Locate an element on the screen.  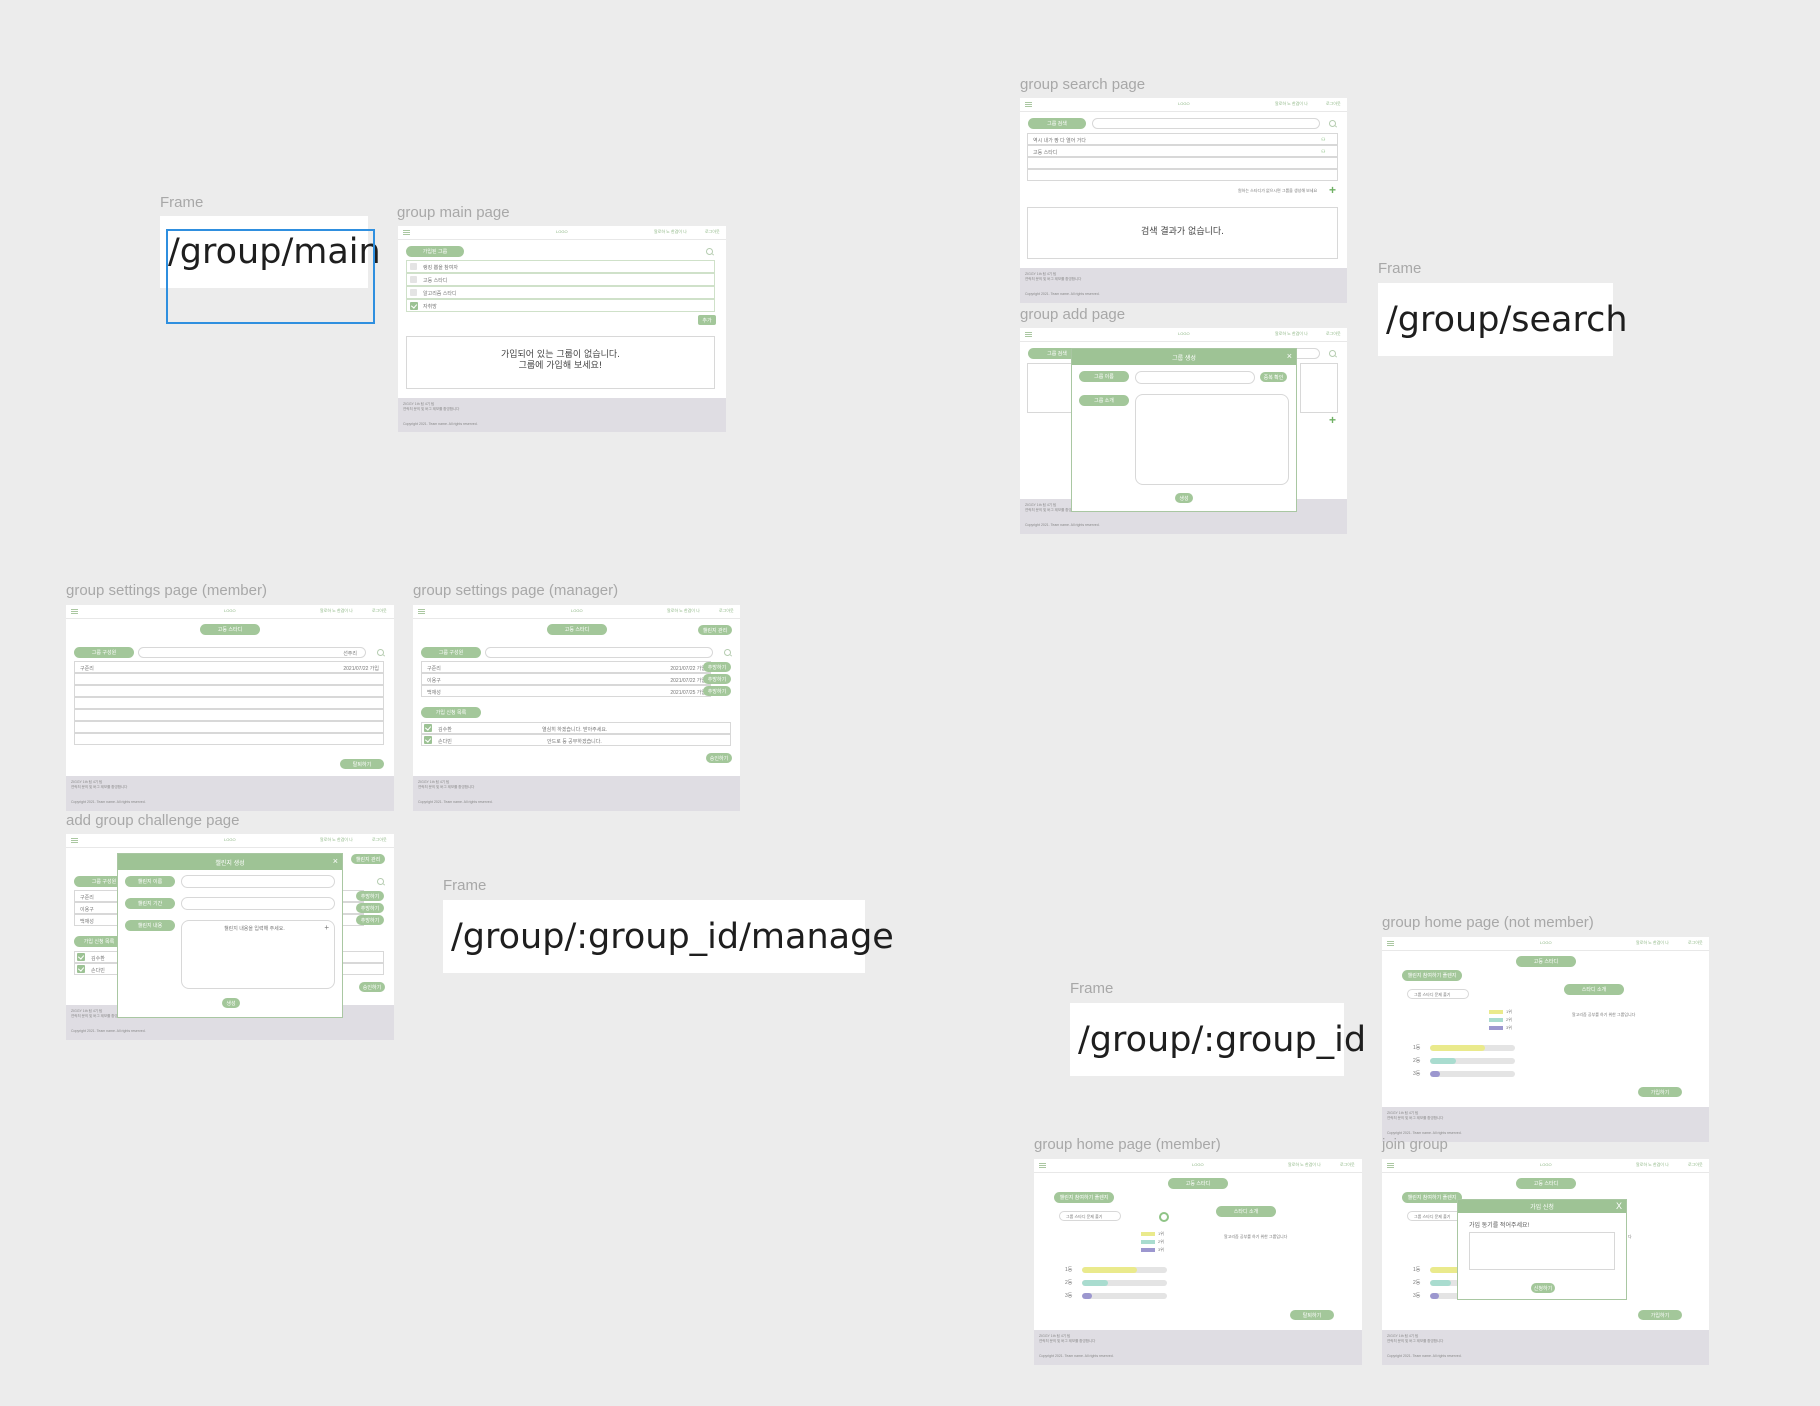
leave-button: 탈퇴하기 is located at coordinates (1312, 1315).